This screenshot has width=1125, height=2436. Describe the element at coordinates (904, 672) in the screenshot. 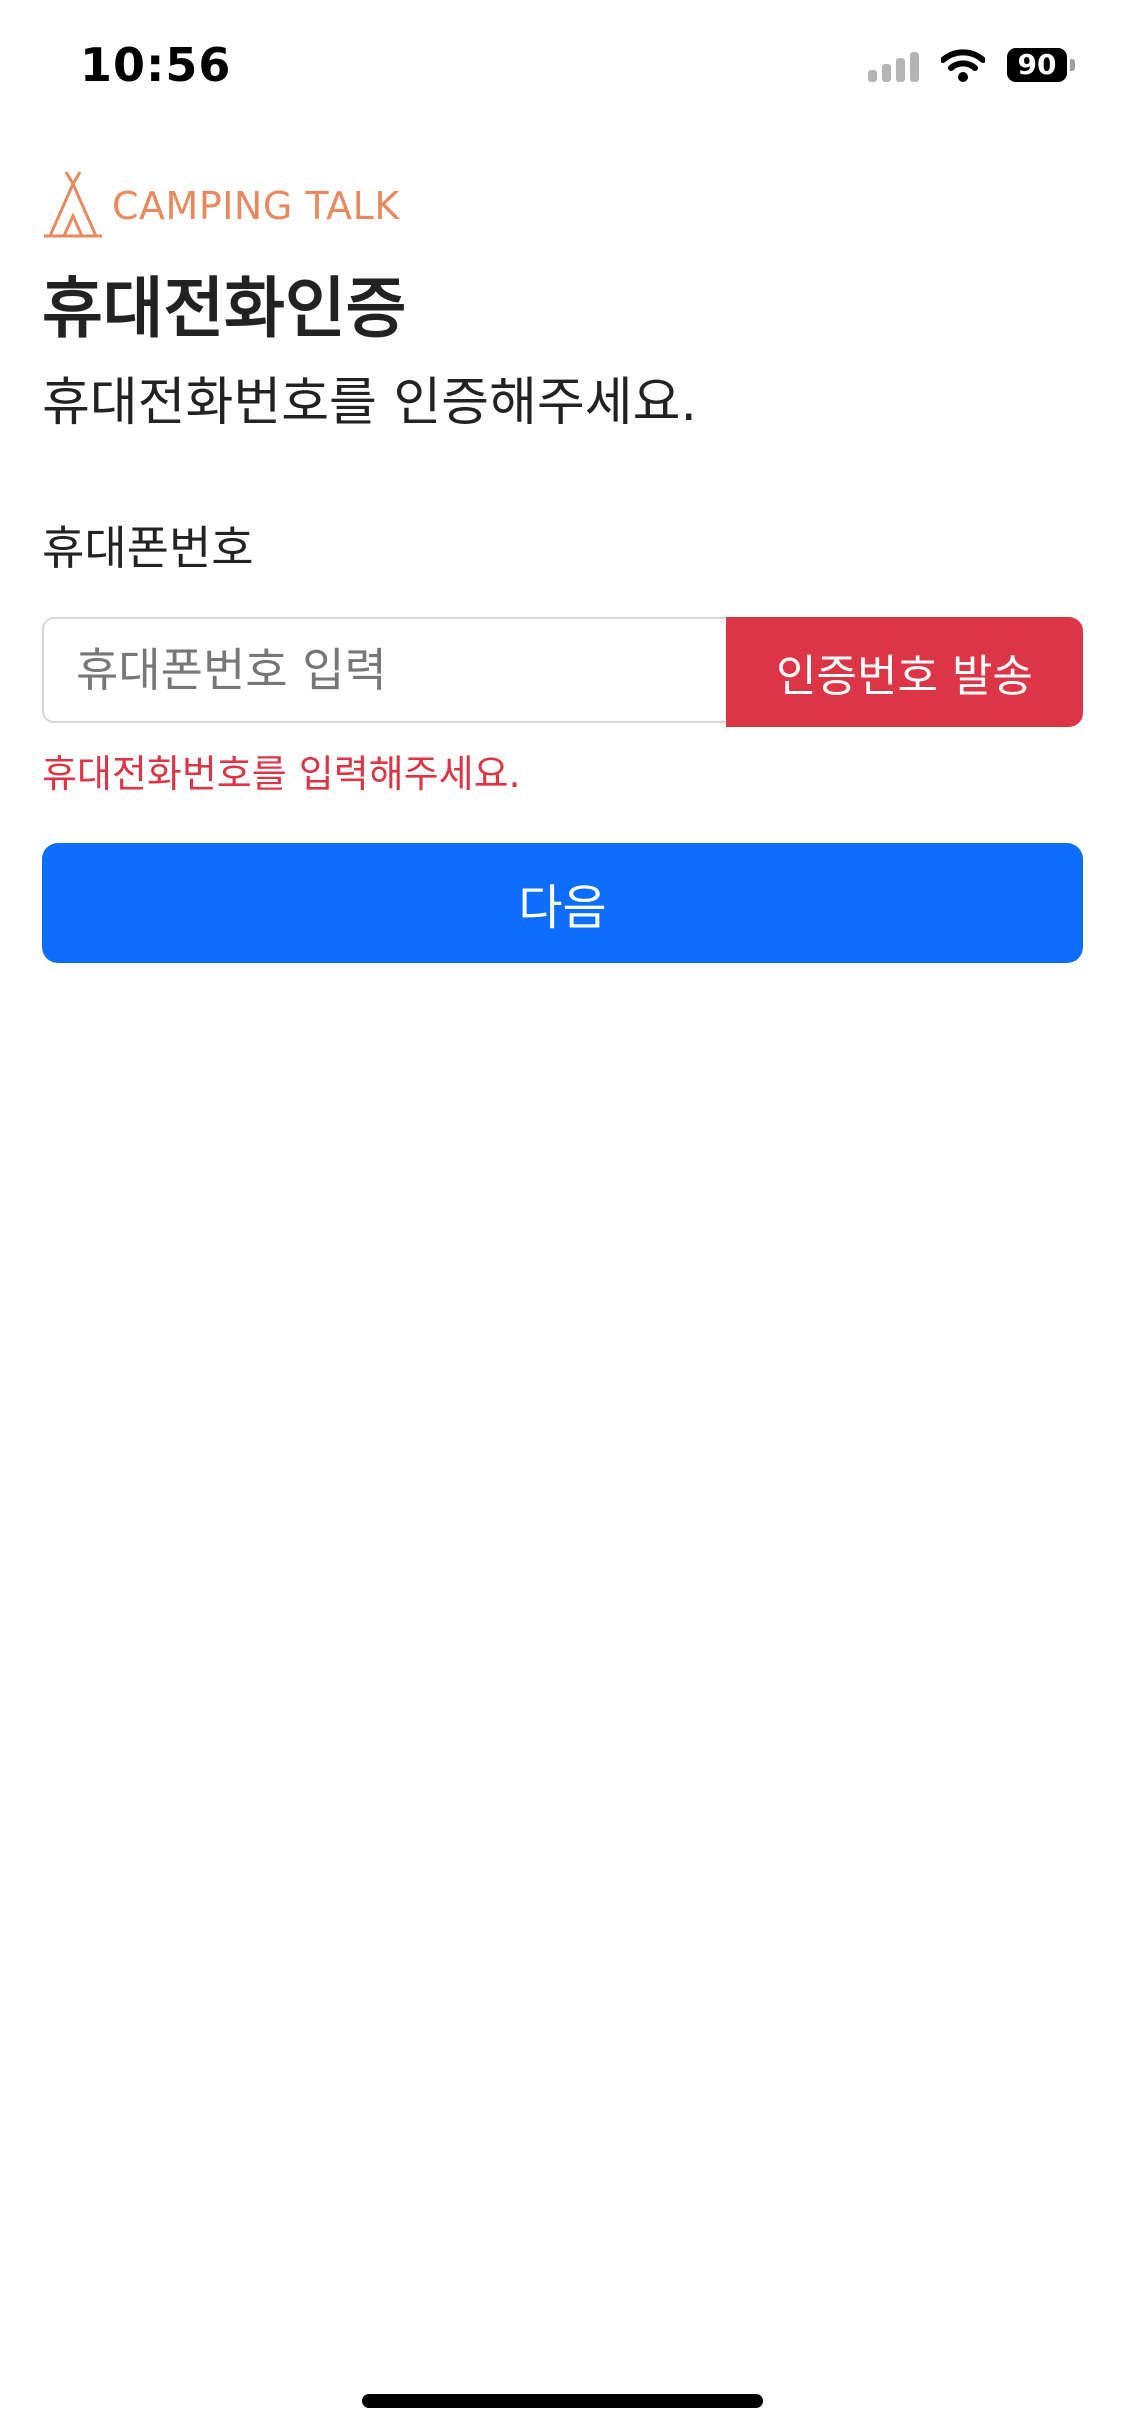

I see `send-code-button: 인증번호 발송` at that location.